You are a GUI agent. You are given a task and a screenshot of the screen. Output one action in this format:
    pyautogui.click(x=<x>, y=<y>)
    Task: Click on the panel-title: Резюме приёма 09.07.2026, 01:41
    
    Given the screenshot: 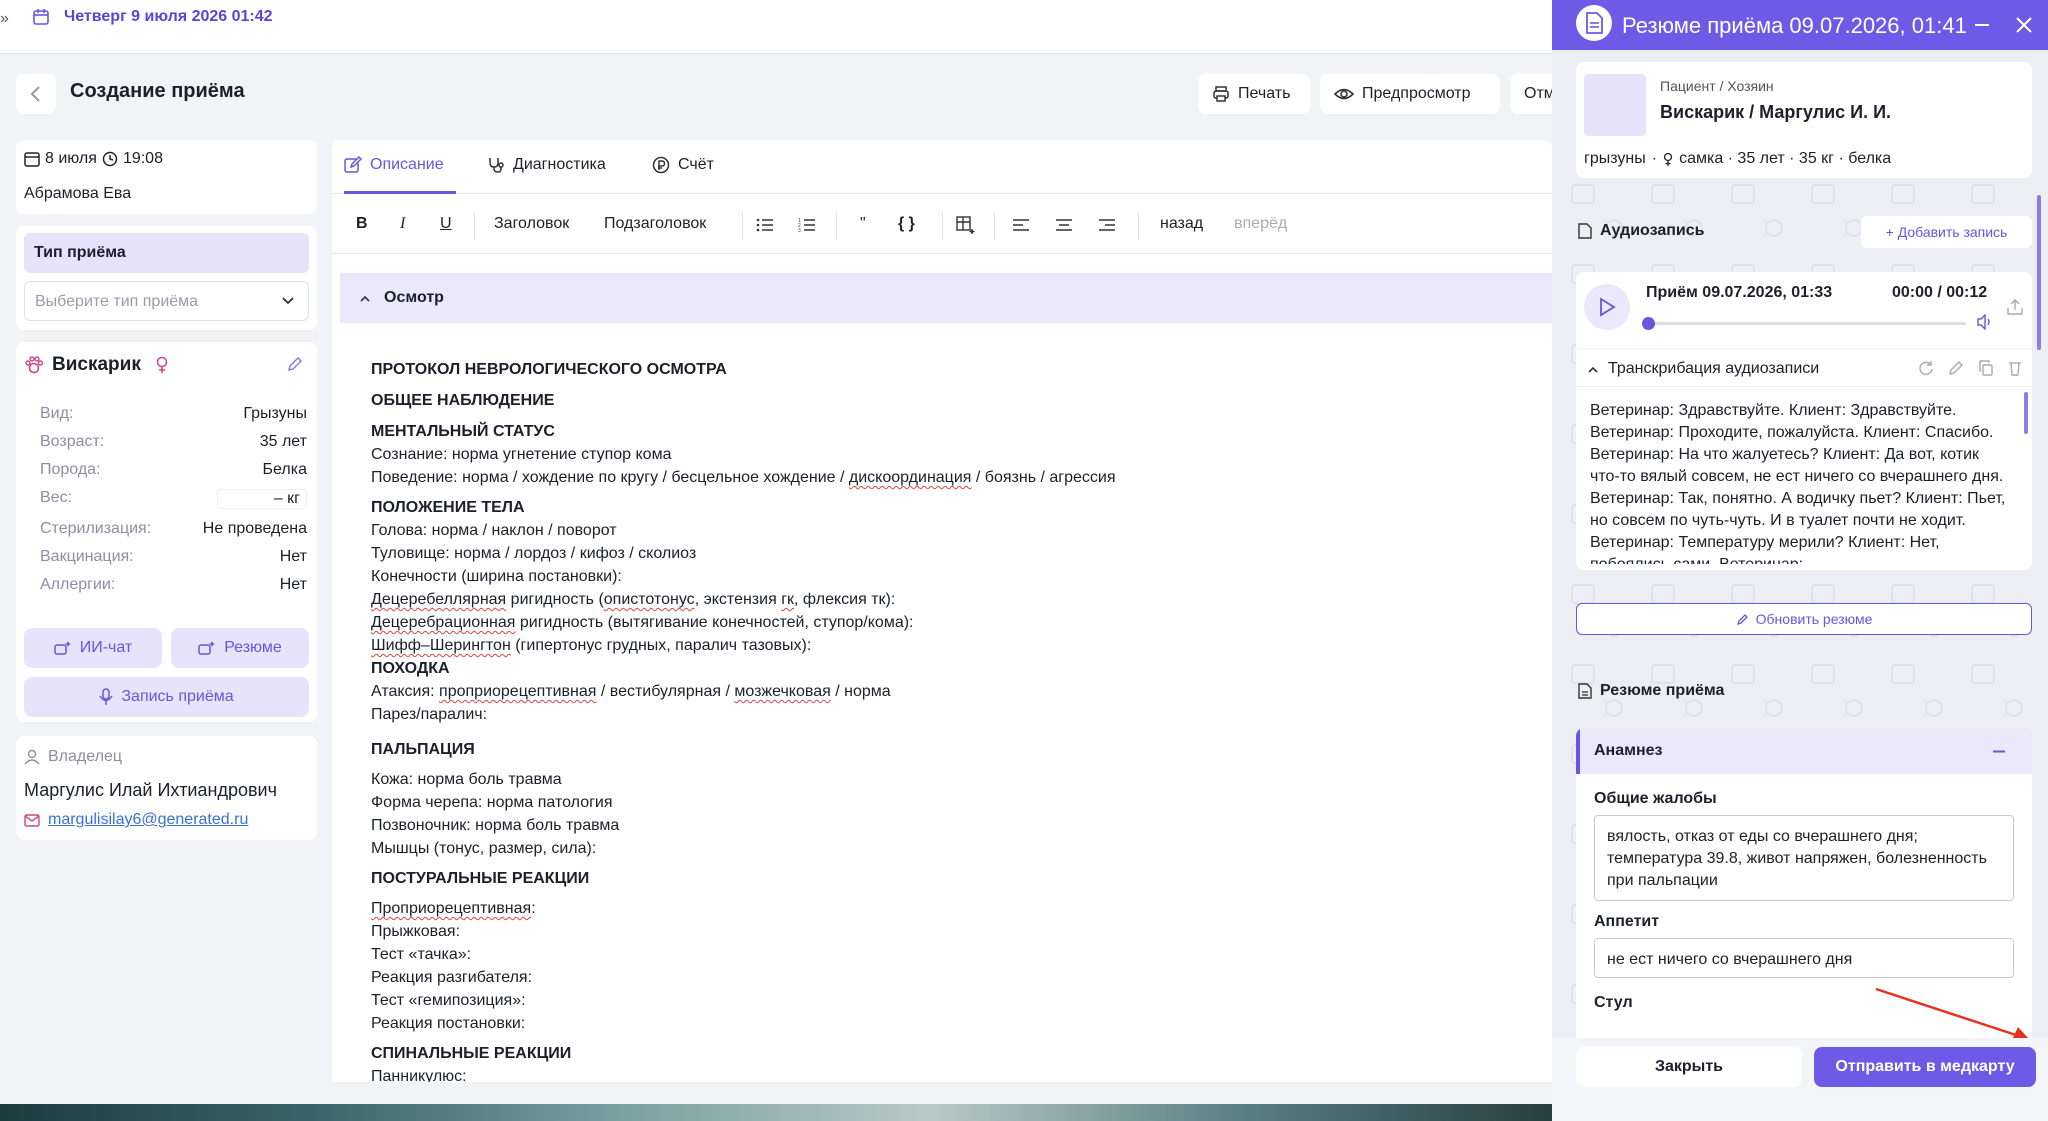 What is the action you would take?
    pyautogui.click(x=1794, y=25)
    